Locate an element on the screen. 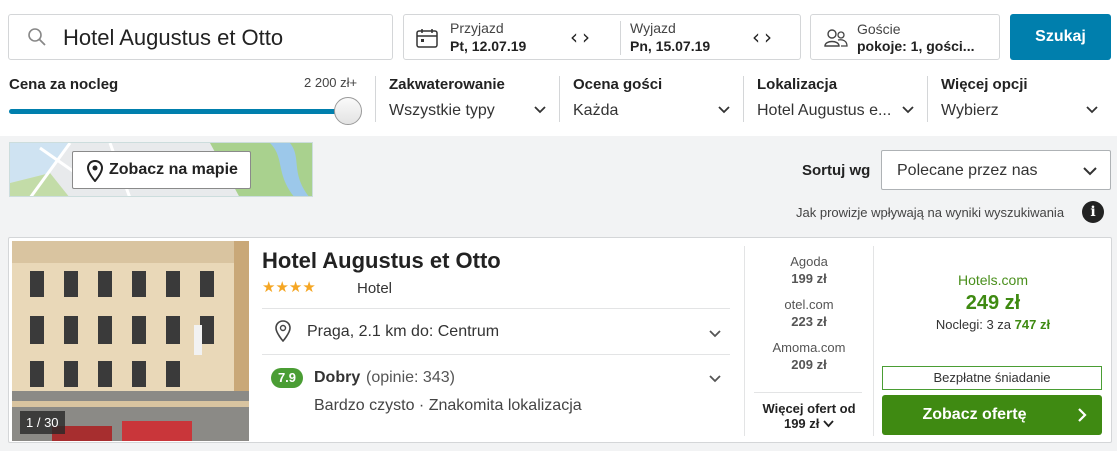 This screenshot has height=451, width=1117. guest-rating-filter: Ocena gości Każda is located at coordinates (653, 98).